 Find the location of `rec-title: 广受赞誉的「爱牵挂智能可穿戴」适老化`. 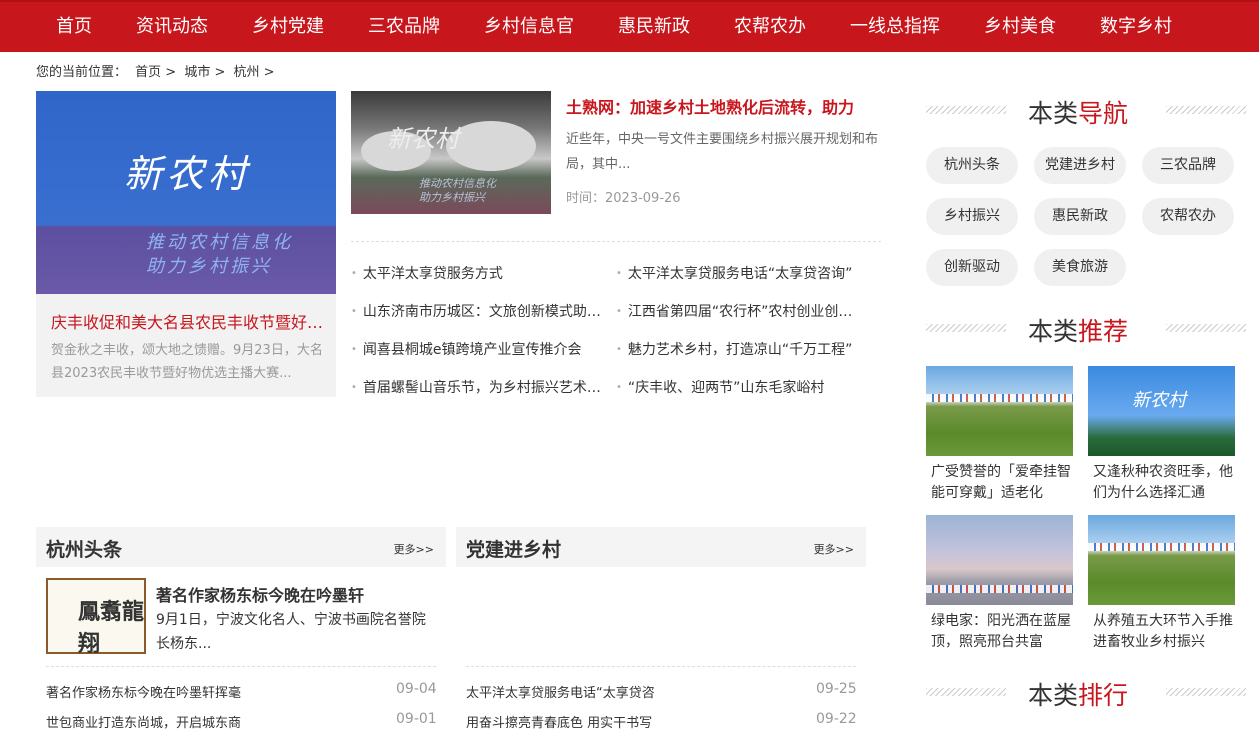

rec-title: 广受赞誉的「爱牵挂智能可穿戴」适老化 is located at coordinates (999, 483).